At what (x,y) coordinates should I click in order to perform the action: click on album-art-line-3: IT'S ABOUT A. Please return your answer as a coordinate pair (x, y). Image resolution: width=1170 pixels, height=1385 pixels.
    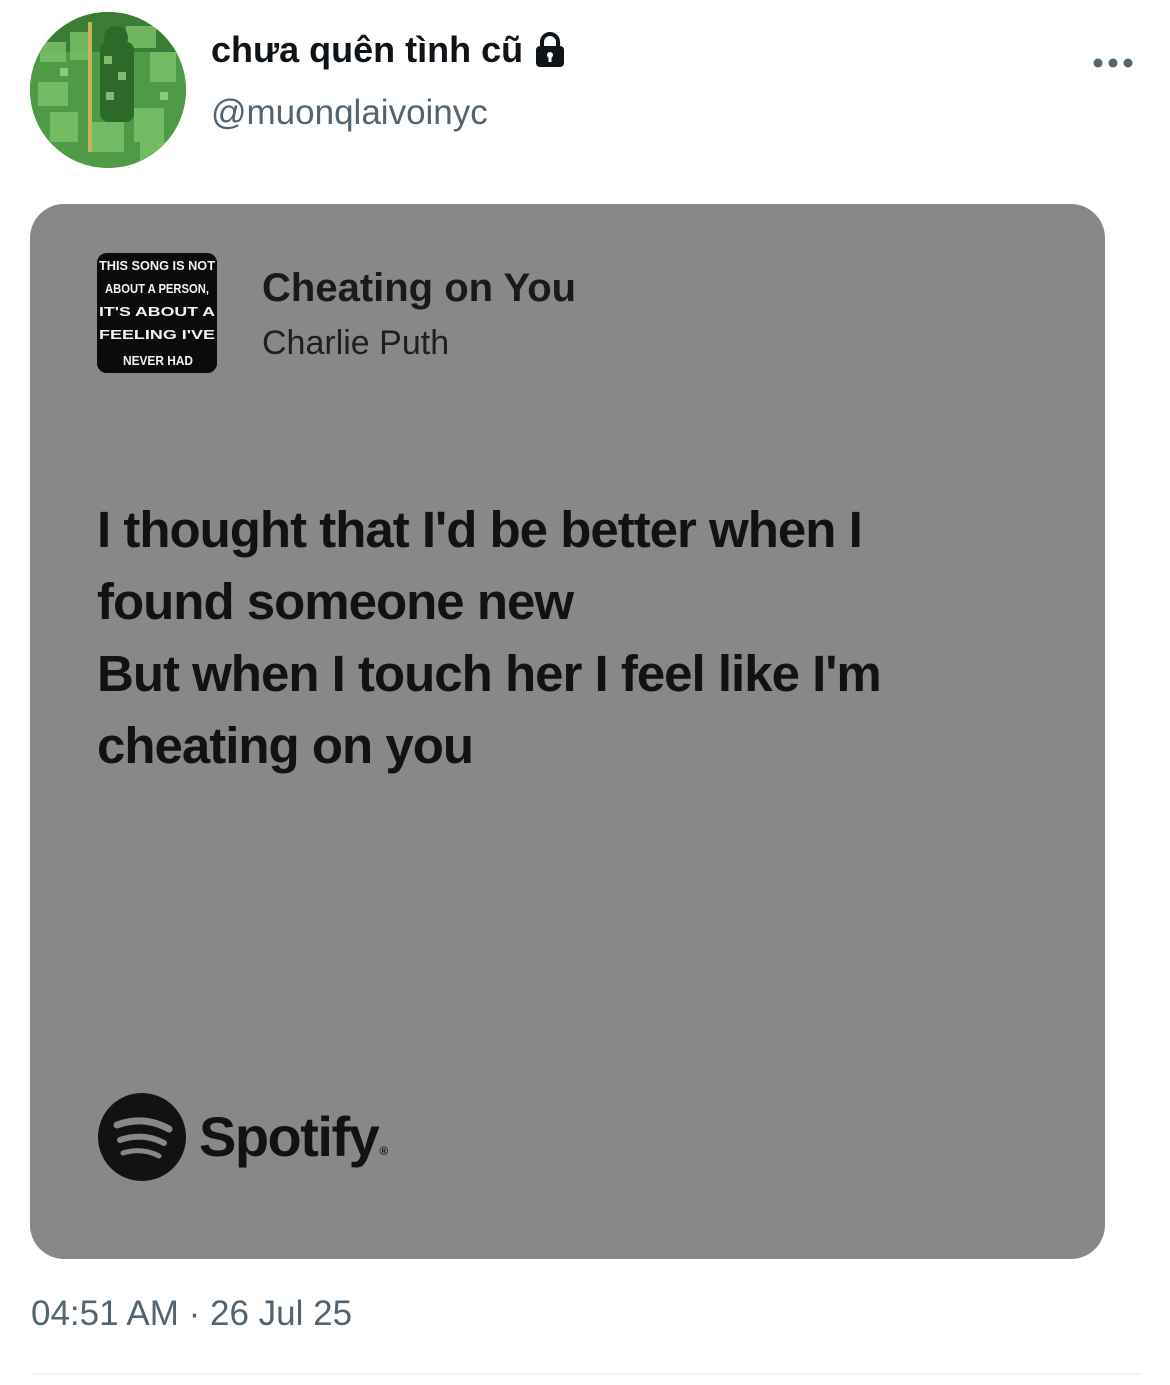
    Looking at the image, I should click on (157, 311).